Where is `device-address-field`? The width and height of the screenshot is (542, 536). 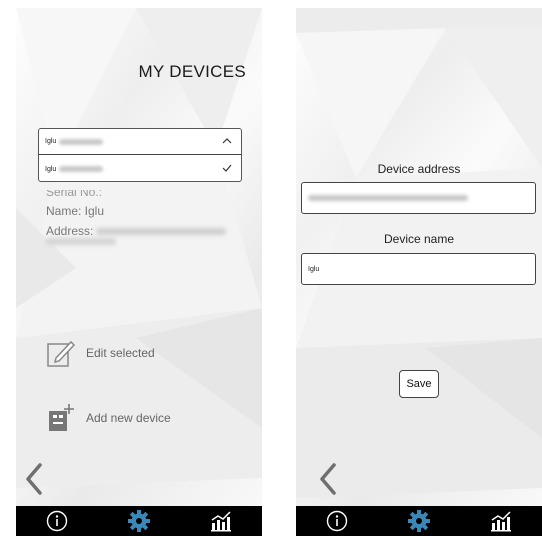
device-address-field is located at coordinates (418, 198).